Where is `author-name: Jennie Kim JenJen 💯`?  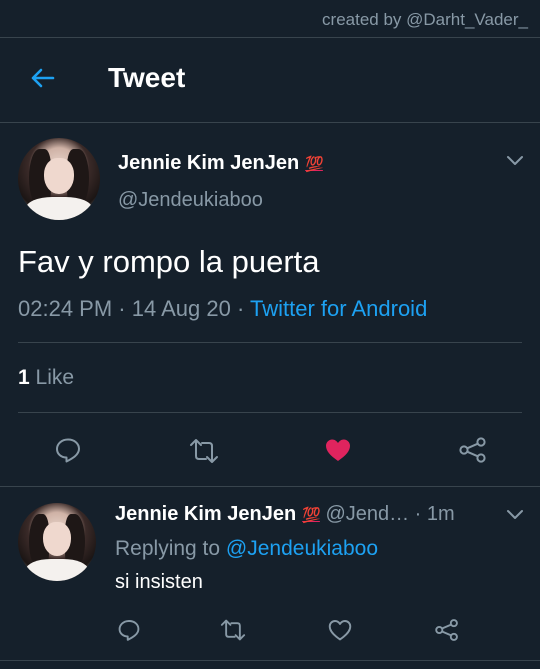
author-name: Jennie Kim JenJen 💯 is located at coordinates (221, 163).